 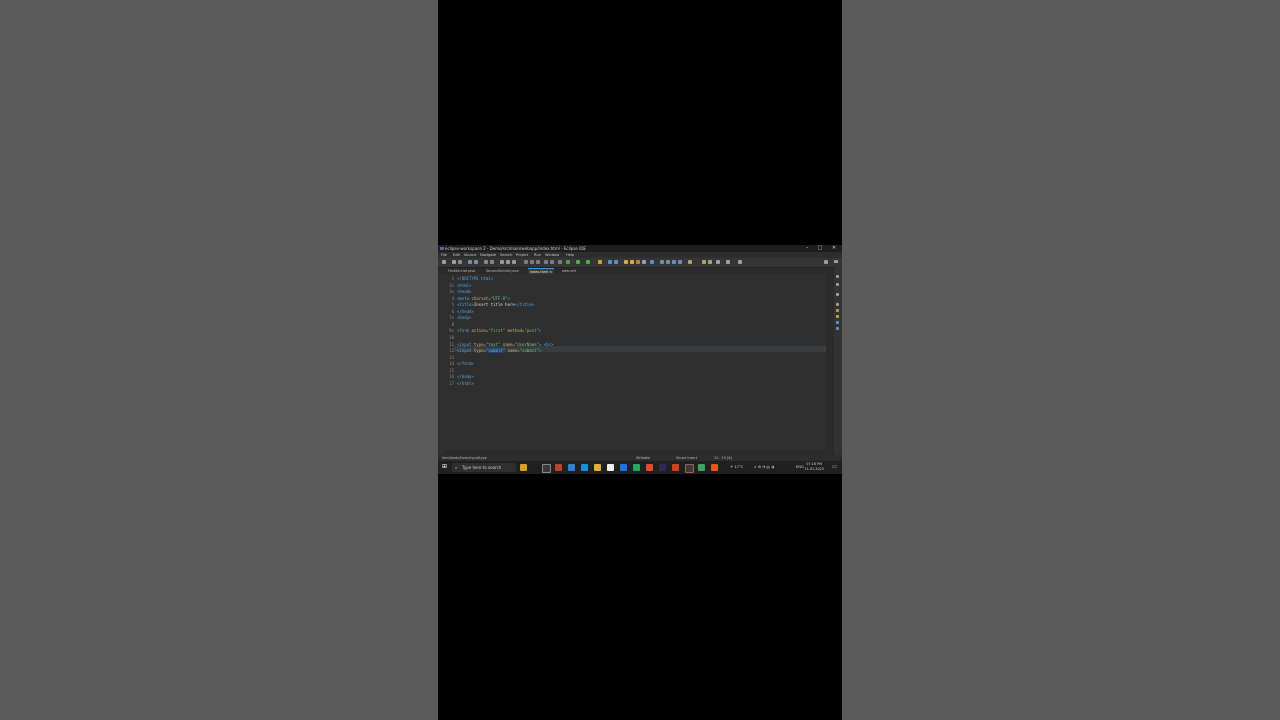 I want to click on code-text: <body>, so click(x=464, y=318).